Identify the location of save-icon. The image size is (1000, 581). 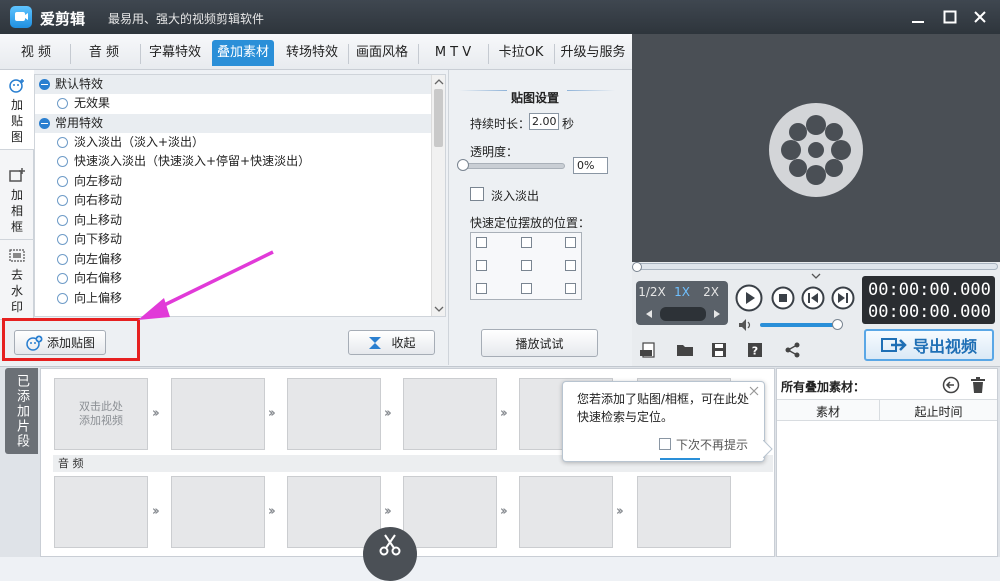
(719, 350).